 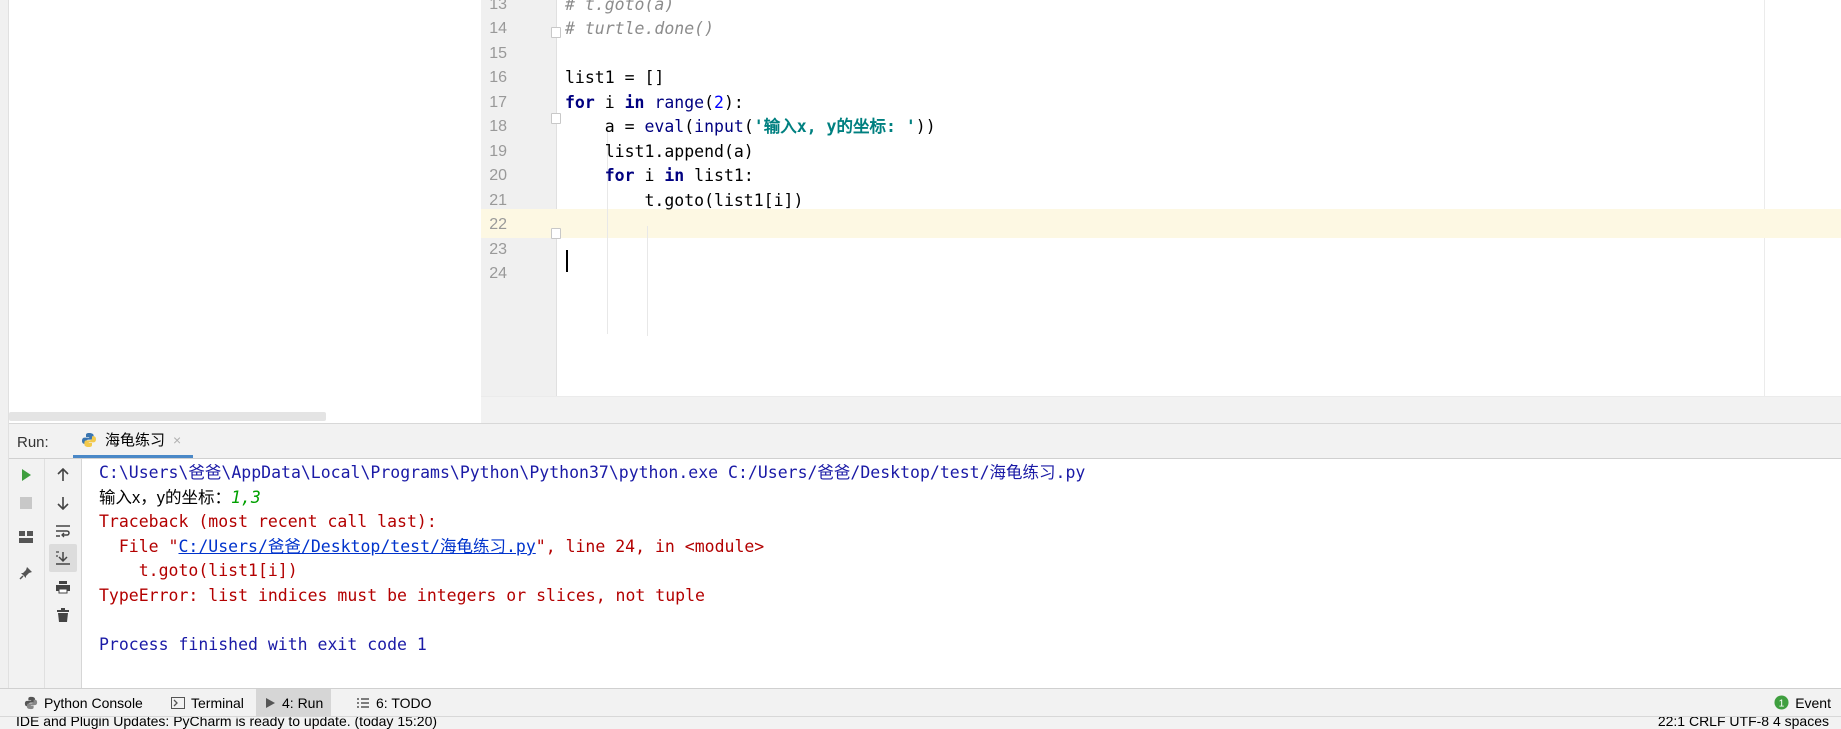 I want to click on python-file-icon, so click(x=89, y=439).